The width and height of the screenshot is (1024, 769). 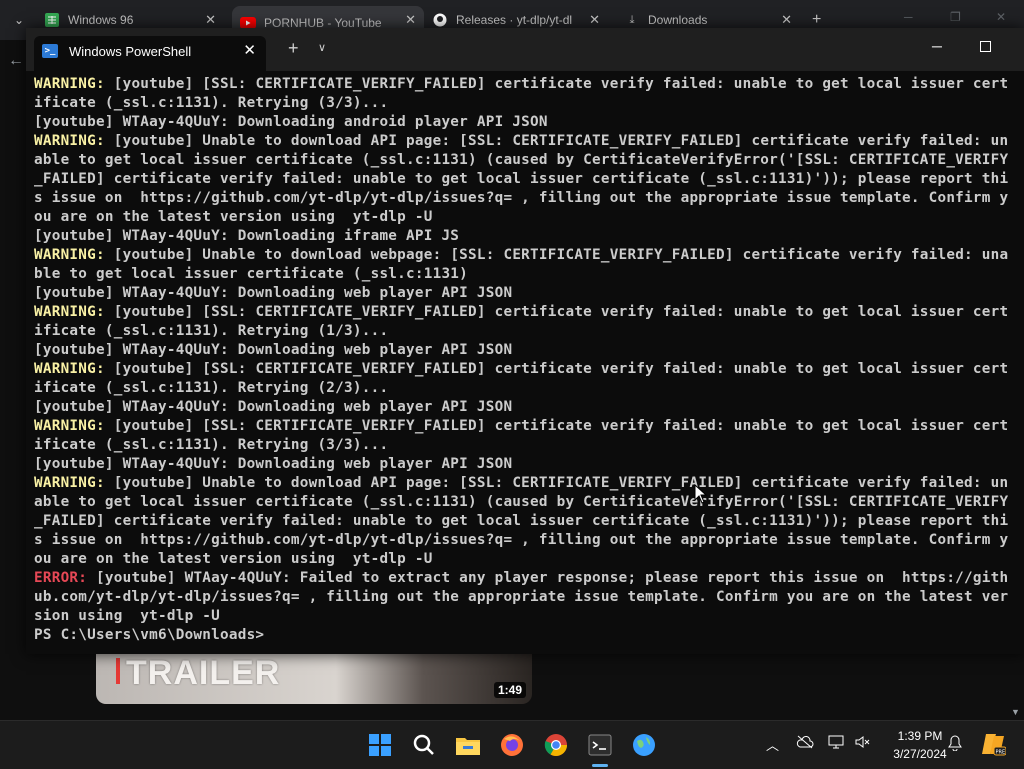 What do you see at coordinates (322, 47) in the screenshot?
I see `chevron-down-icon: ∨` at bounding box center [322, 47].